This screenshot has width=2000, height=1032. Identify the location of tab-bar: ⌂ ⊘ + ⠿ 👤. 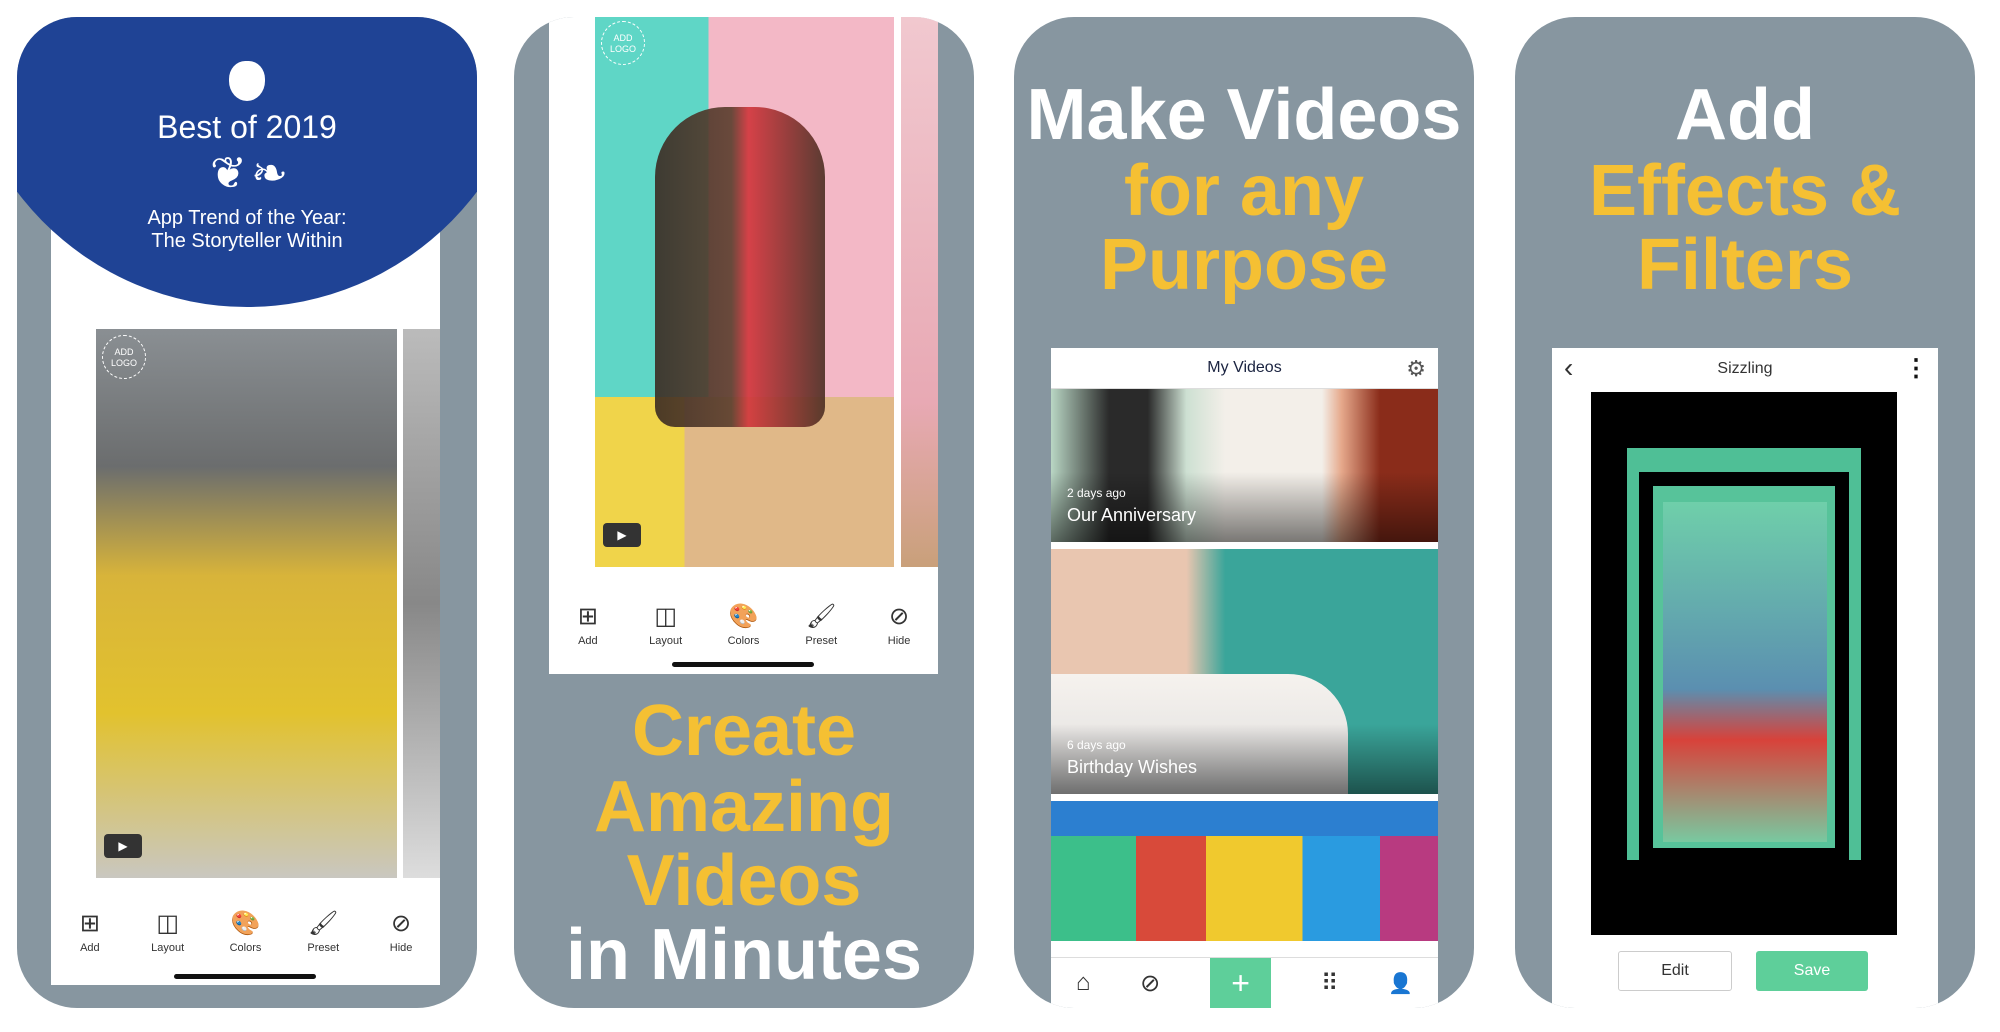
(1244, 982).